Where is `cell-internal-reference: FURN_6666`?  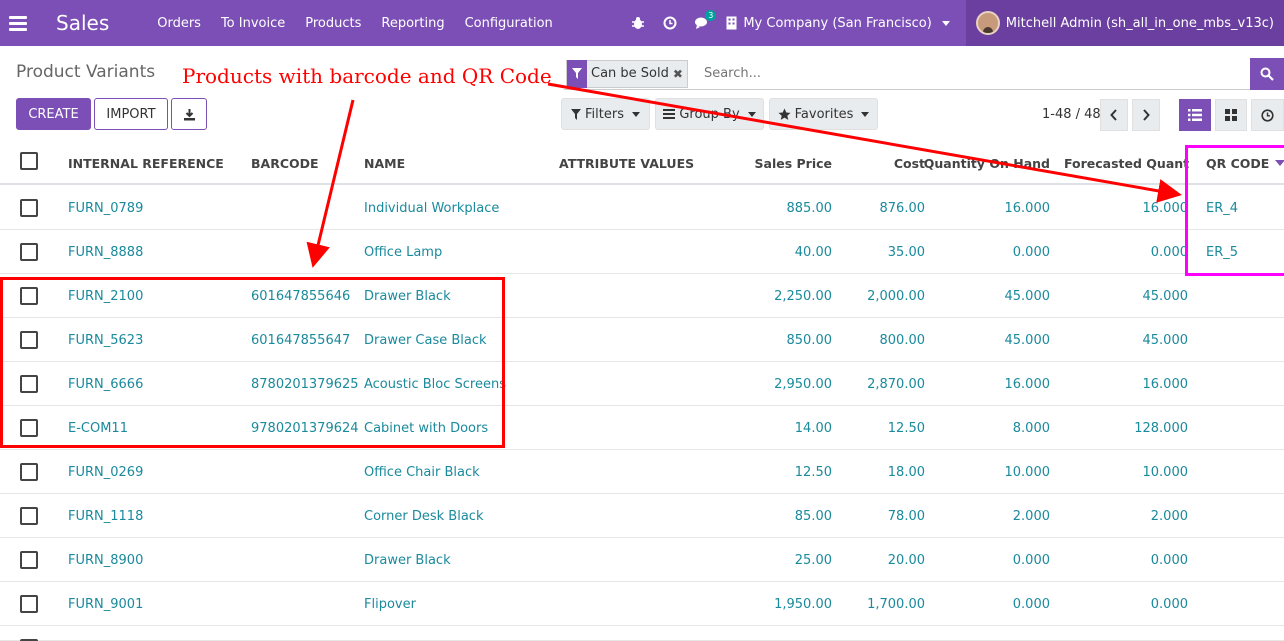
cell-internal-reference: FURN_6666 is located at coordinates (106, 384).